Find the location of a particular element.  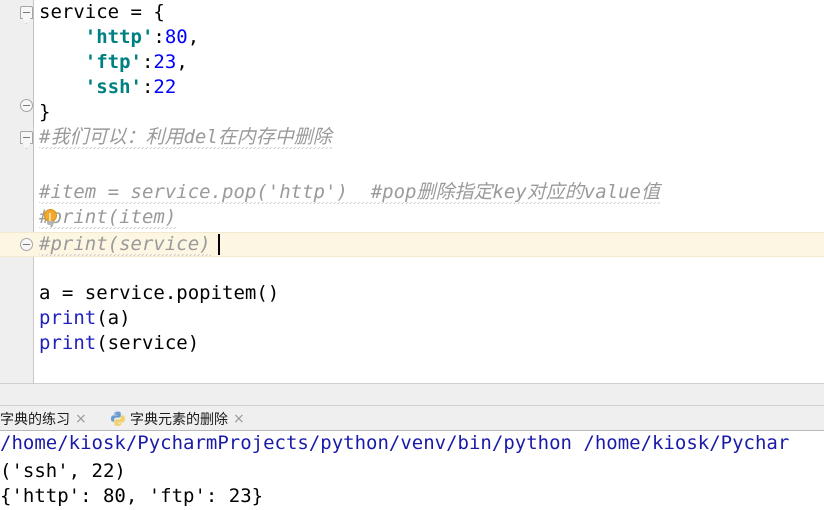

code-line: a = service.popitem() is located at coordinates (159, 293).